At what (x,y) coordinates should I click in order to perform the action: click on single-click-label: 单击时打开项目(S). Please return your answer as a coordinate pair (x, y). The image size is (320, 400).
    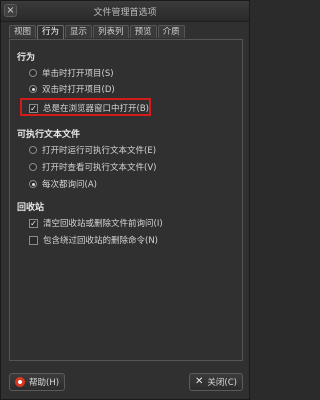
    Looking at the image, I should click on (78, 74).